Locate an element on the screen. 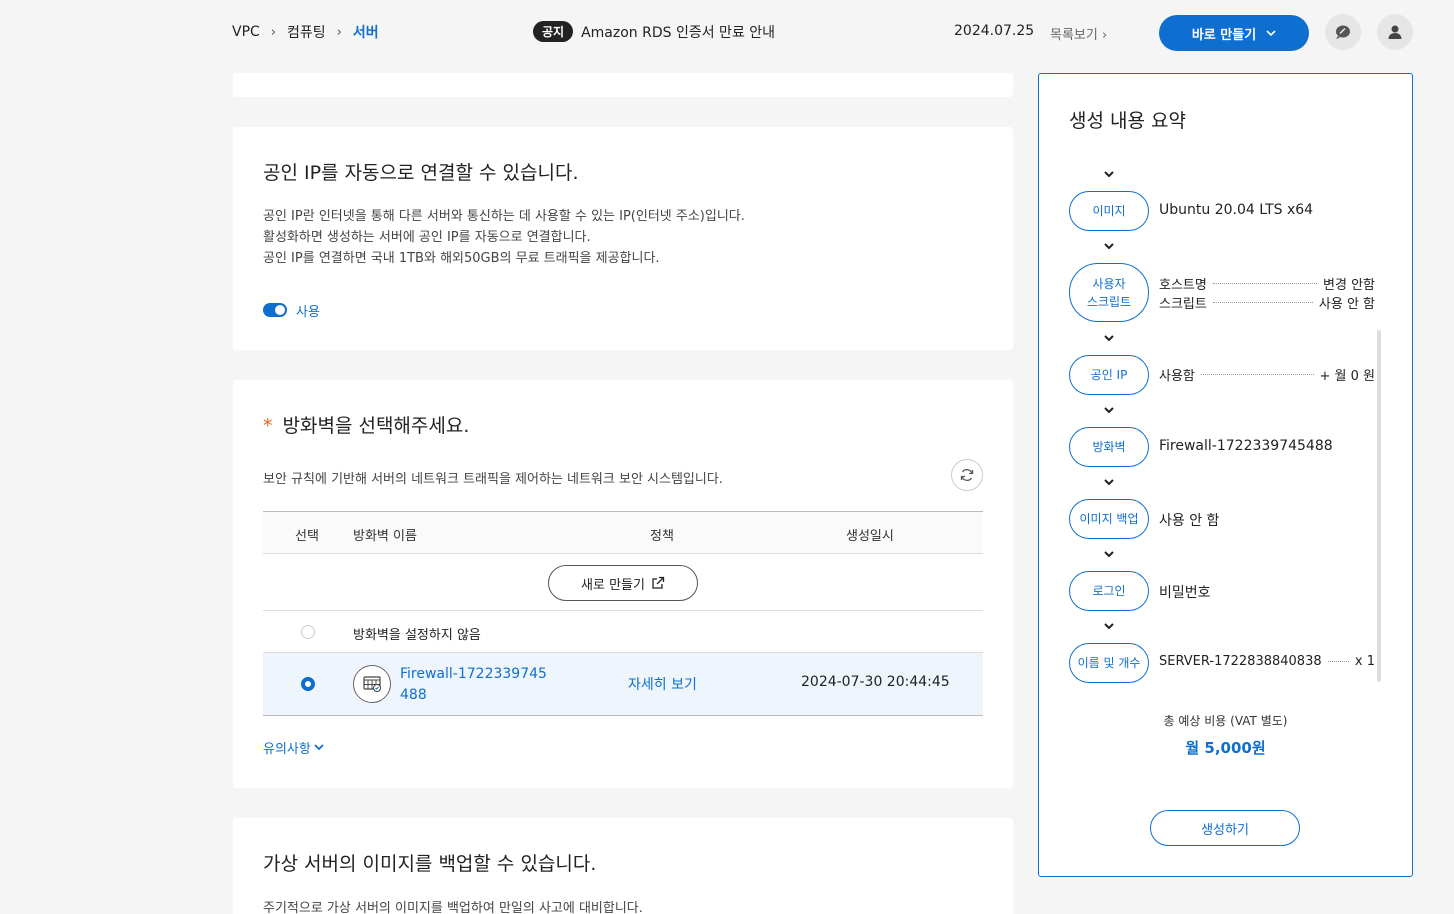 The width and height of the screenshot is (1454, 914). refresh-icon is located at coordinates (967, 475).